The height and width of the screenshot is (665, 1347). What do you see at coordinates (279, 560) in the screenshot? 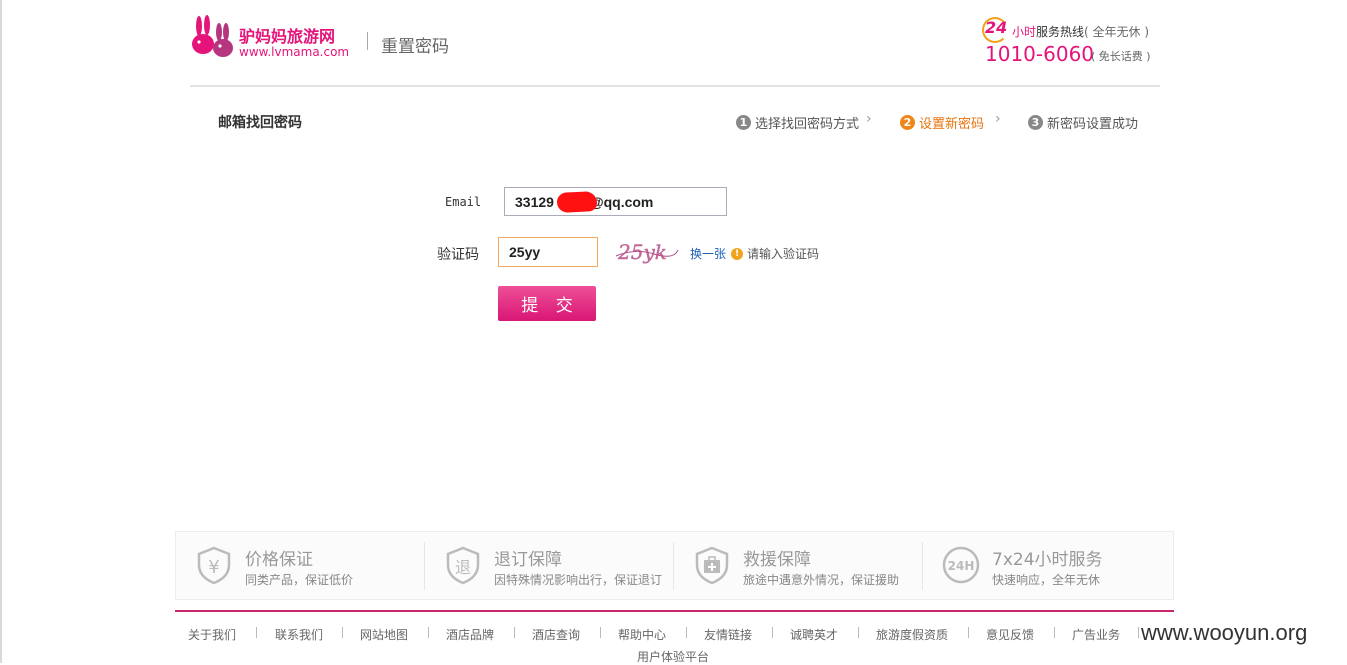
I see `guarantee-title: 价格保证` at bounding box center [279, 560].